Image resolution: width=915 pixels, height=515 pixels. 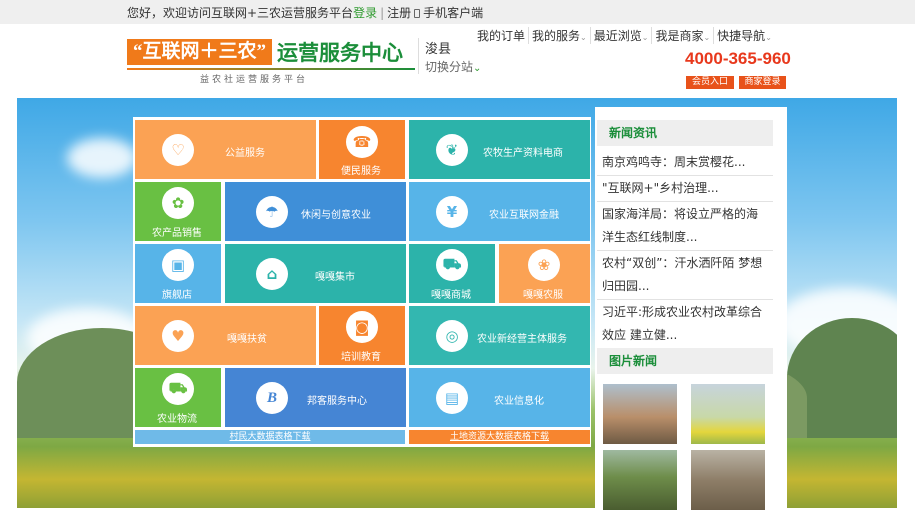 What do you see at coordinates (685, 133) in the screenshot?
I see `news-section-title: 新闻资讯` at bounding box center [685, 133].